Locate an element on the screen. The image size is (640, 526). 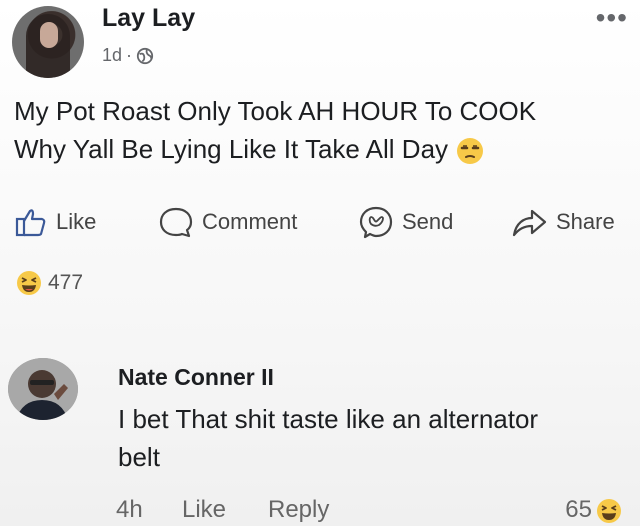
comment-bubble-icon is located at coordinates (176, 222).